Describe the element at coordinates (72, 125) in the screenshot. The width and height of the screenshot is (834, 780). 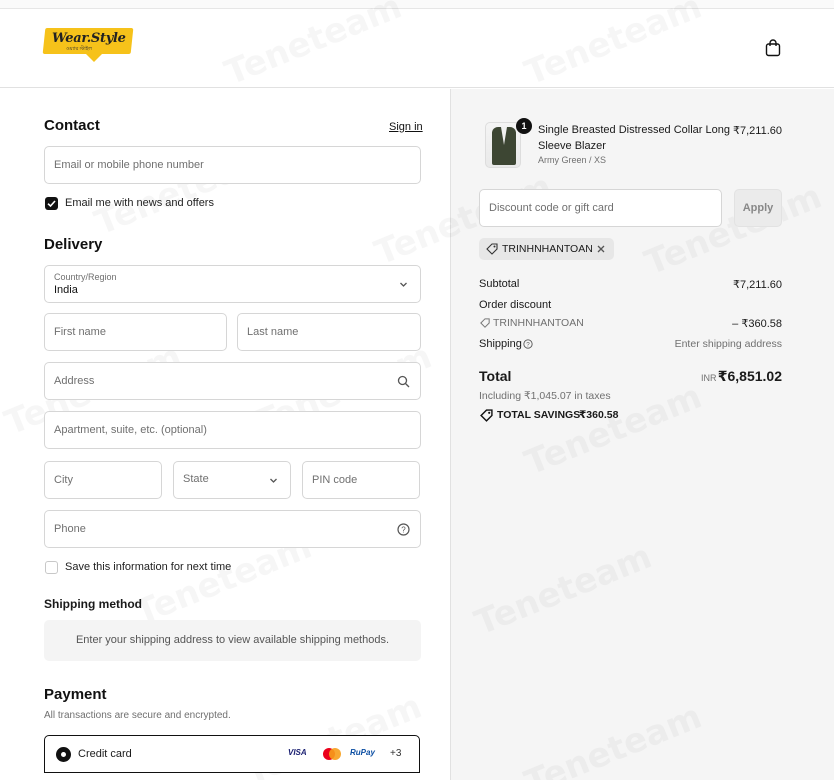
I see `contact-heading: Contact` at that location.